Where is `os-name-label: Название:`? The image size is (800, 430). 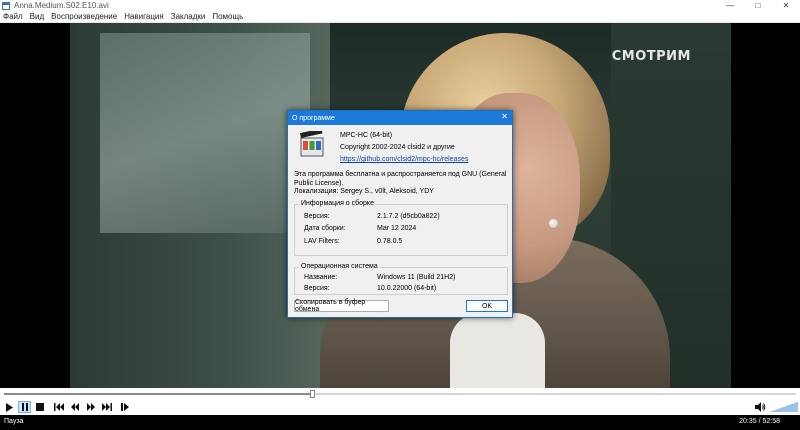
os-name-label: Название: is located at coordinates (321, 277).